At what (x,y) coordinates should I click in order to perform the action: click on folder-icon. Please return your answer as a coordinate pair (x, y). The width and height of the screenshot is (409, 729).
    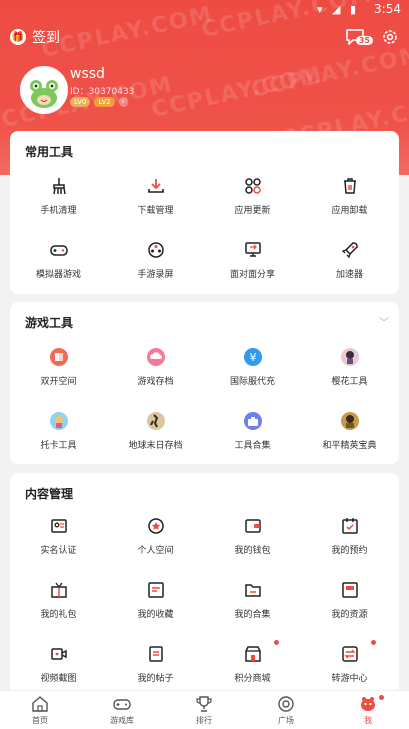
    Looking at the image, I should click on (253, 590).